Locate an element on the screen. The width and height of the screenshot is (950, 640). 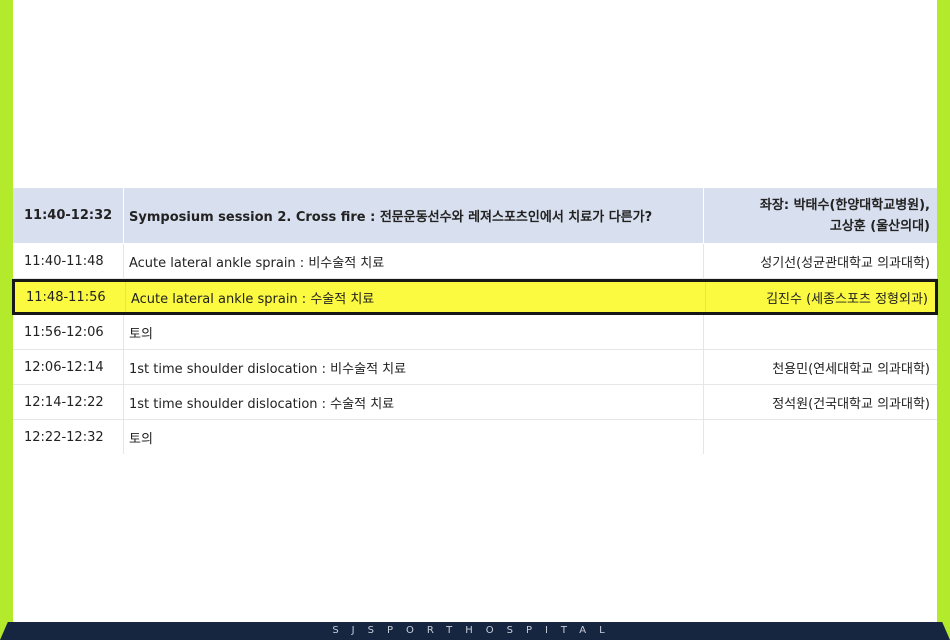
row-speaker: 천용민(연세대학교 의과대학) is located at coordinates (851, 369).